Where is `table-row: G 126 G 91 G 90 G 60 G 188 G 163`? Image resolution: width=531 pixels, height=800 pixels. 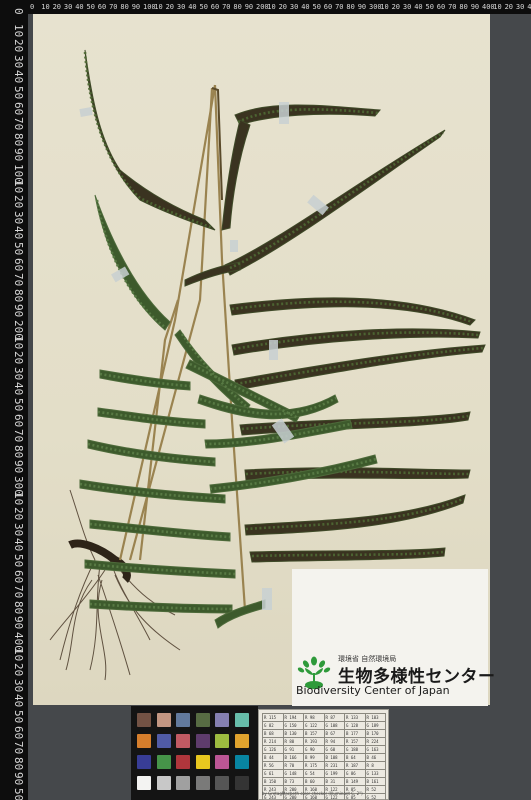
table-row: G 126 G 91 G 90 G 60 G 188 G 163 is located at coordinates (324, 749).